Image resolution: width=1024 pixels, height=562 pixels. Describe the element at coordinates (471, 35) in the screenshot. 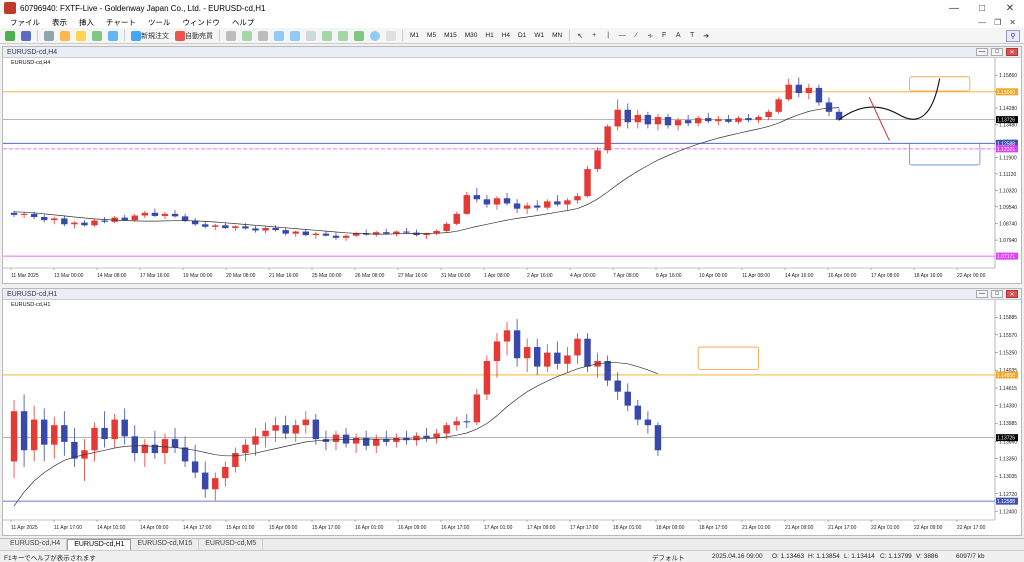

I see `timeframe-m30: M30` at that location.